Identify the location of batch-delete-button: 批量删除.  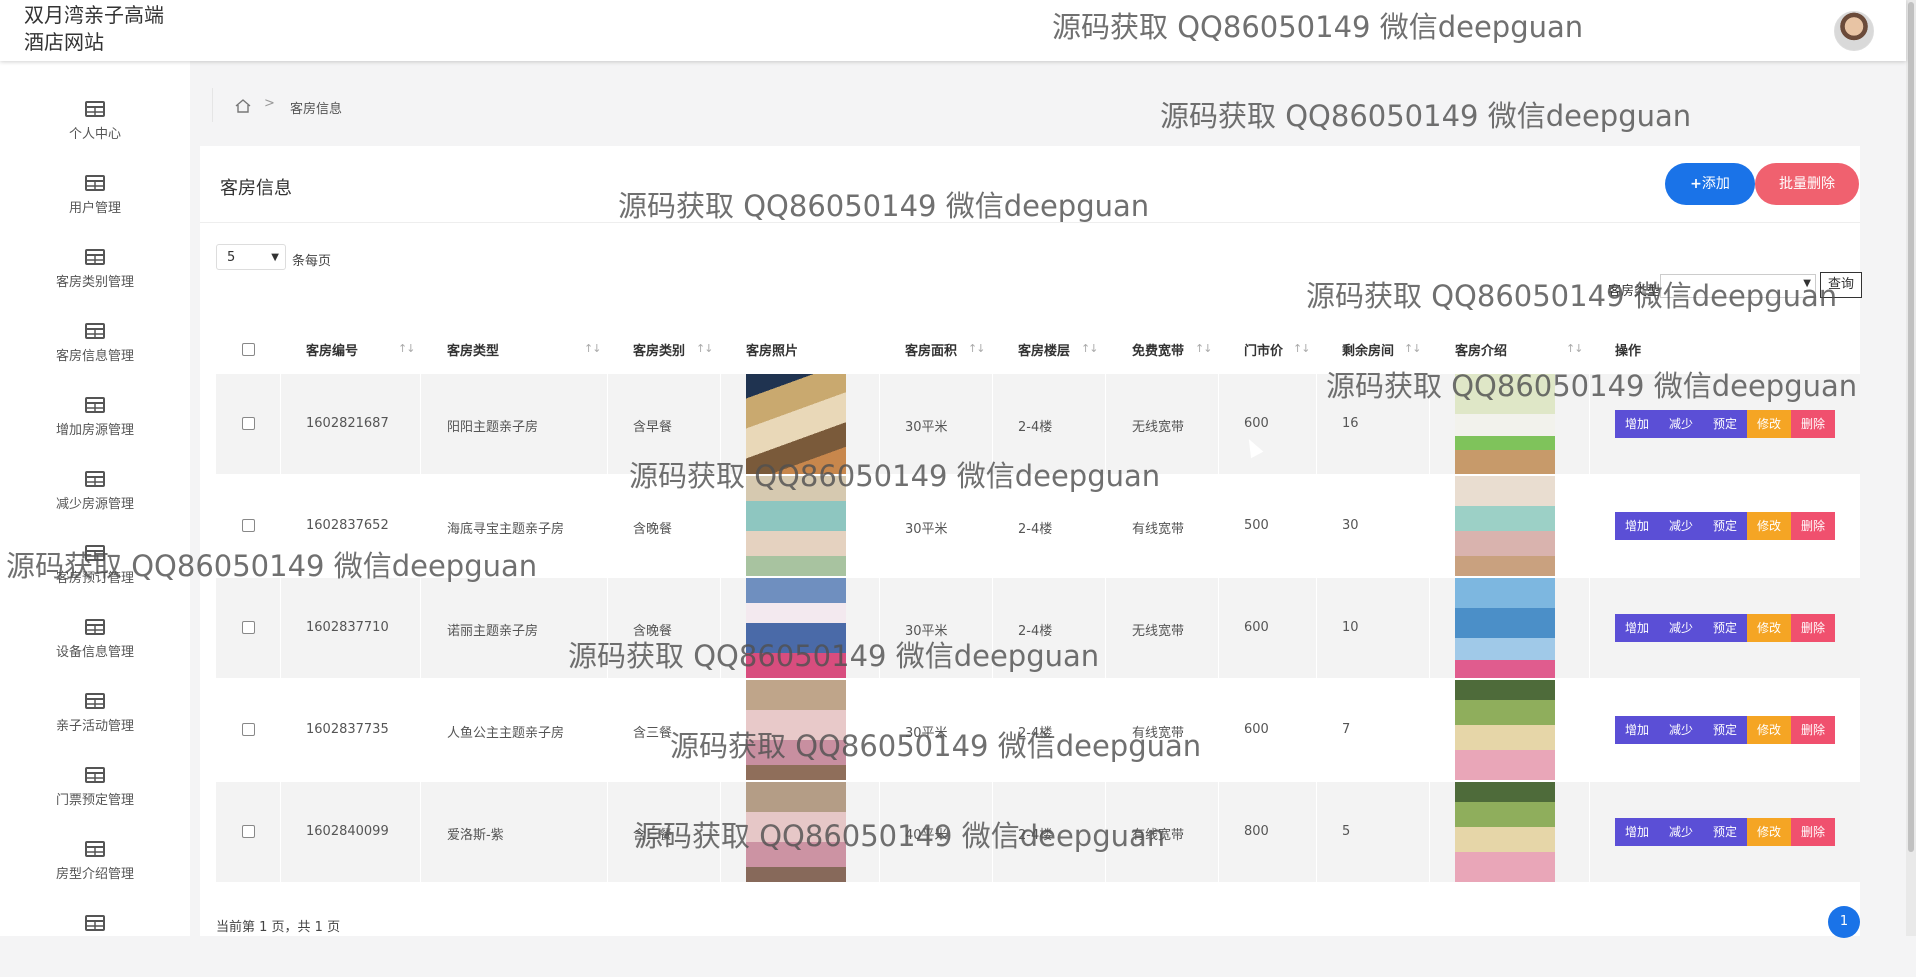
(1807, 184).